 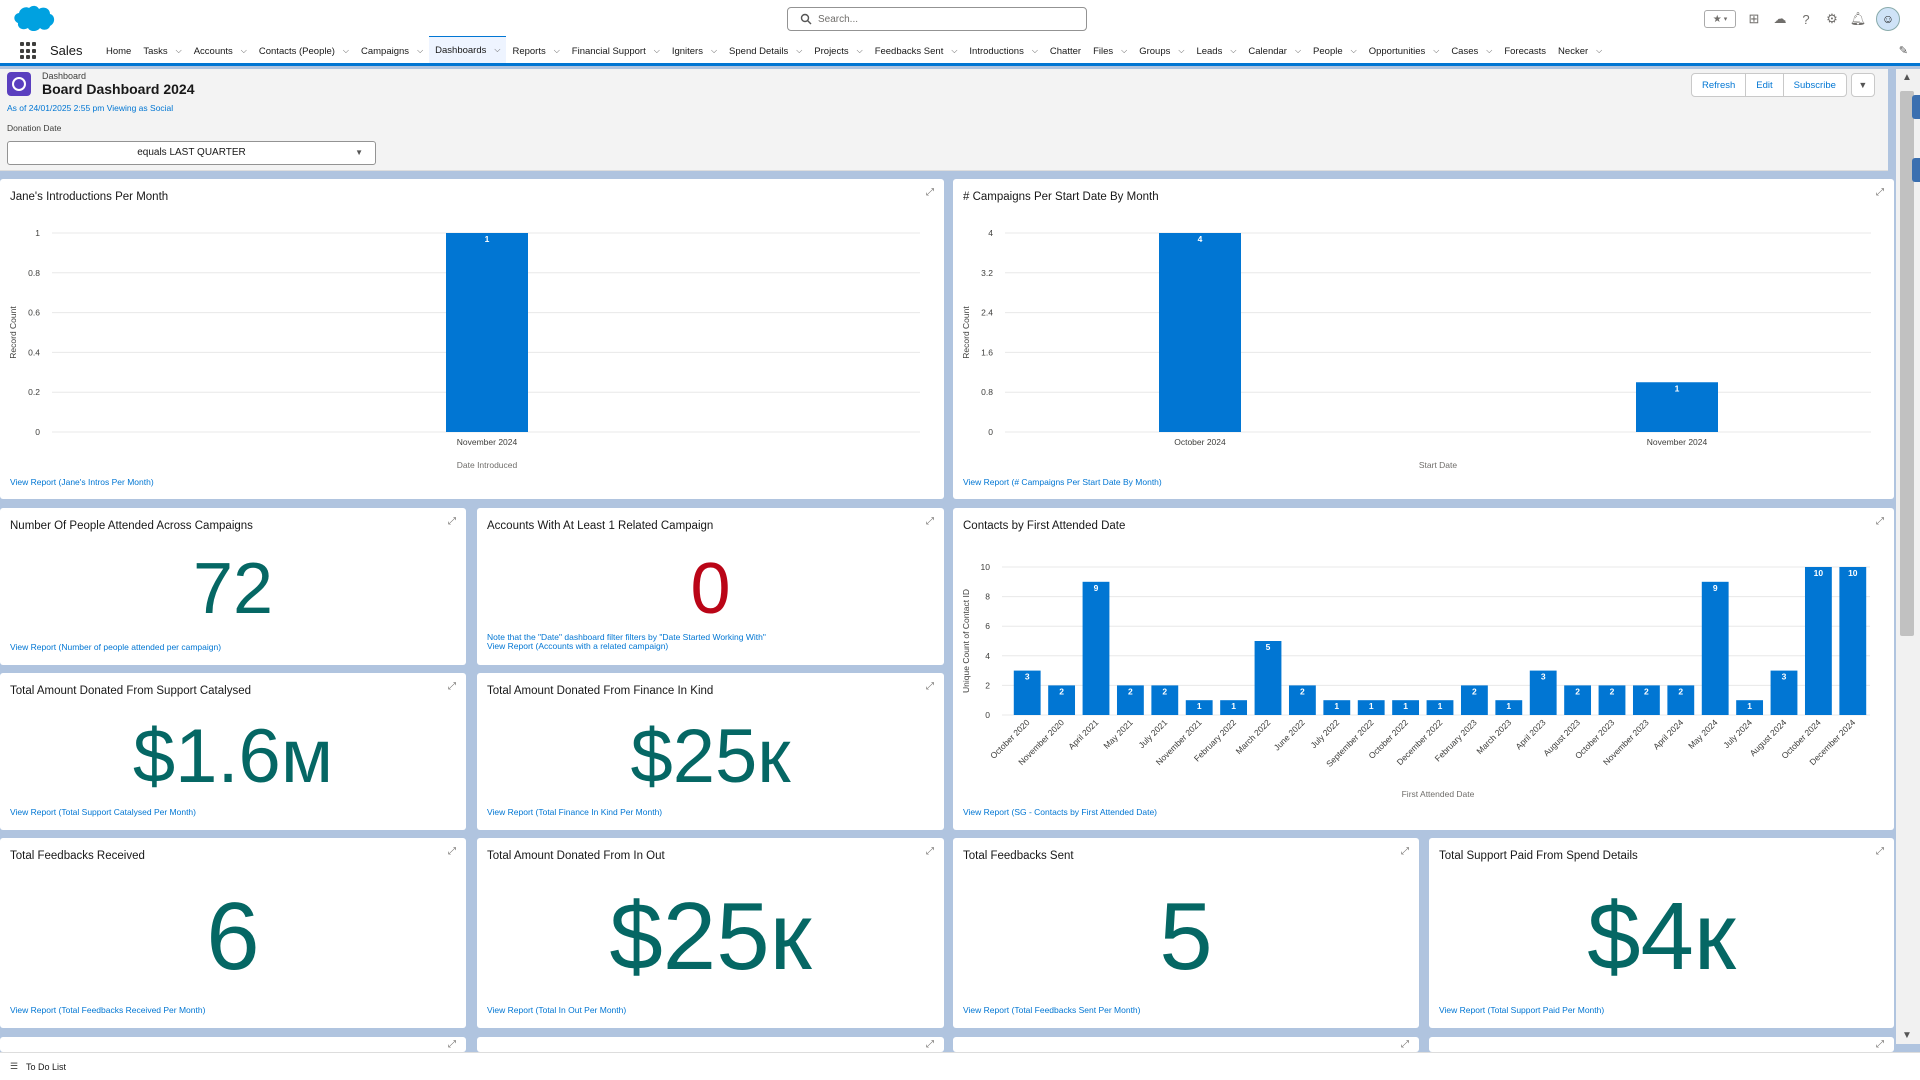 I want to click on page-scrollbar: ▲ ▼, so click(x=1908, y=556).